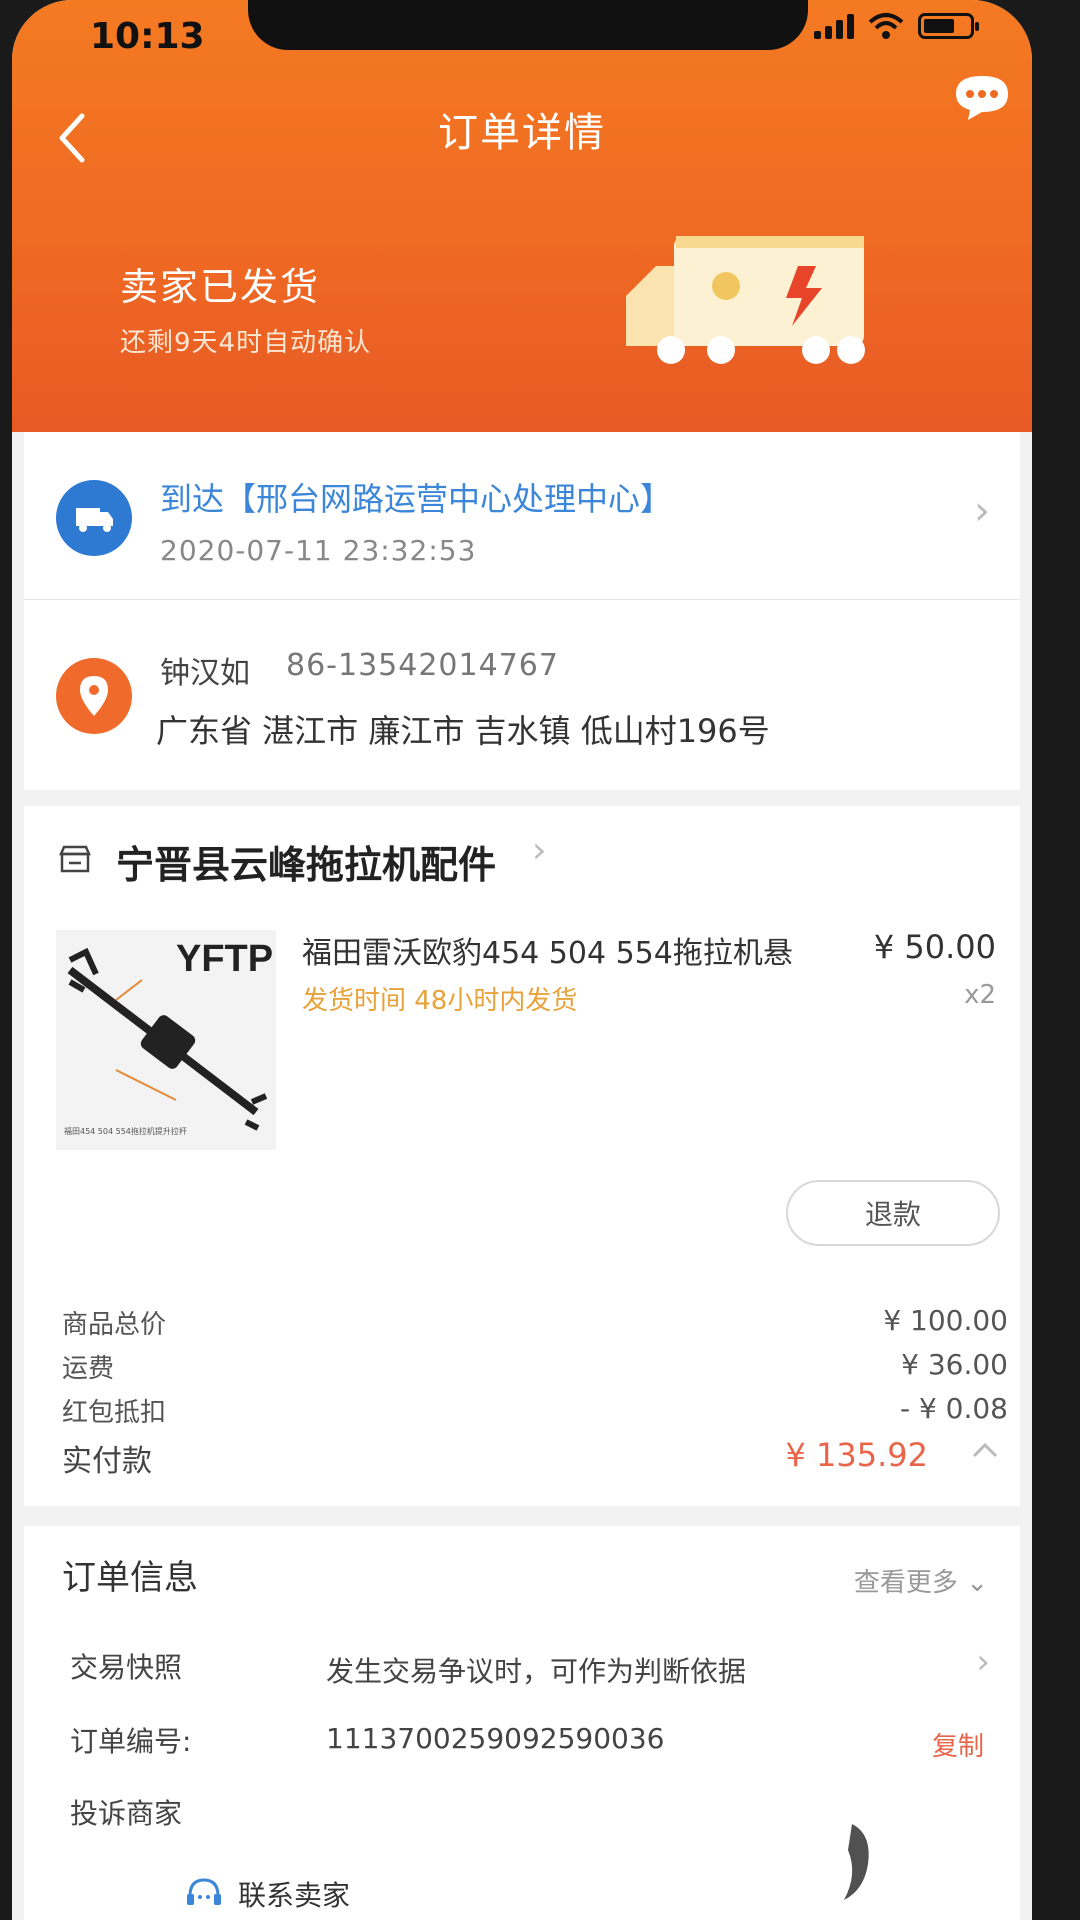 This screenshot has width=1080, height=1920. What do you see at coordinates (204, 1891) in the screenshot?
I see `customer-service-icon` at bounding box center [204, 1891].